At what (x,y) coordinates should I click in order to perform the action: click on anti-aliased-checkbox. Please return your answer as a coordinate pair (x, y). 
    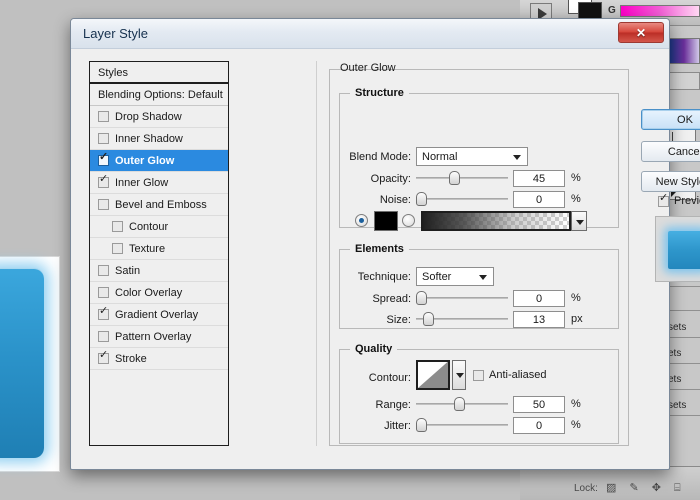
    Looking at the image, I should click on (478, 375).